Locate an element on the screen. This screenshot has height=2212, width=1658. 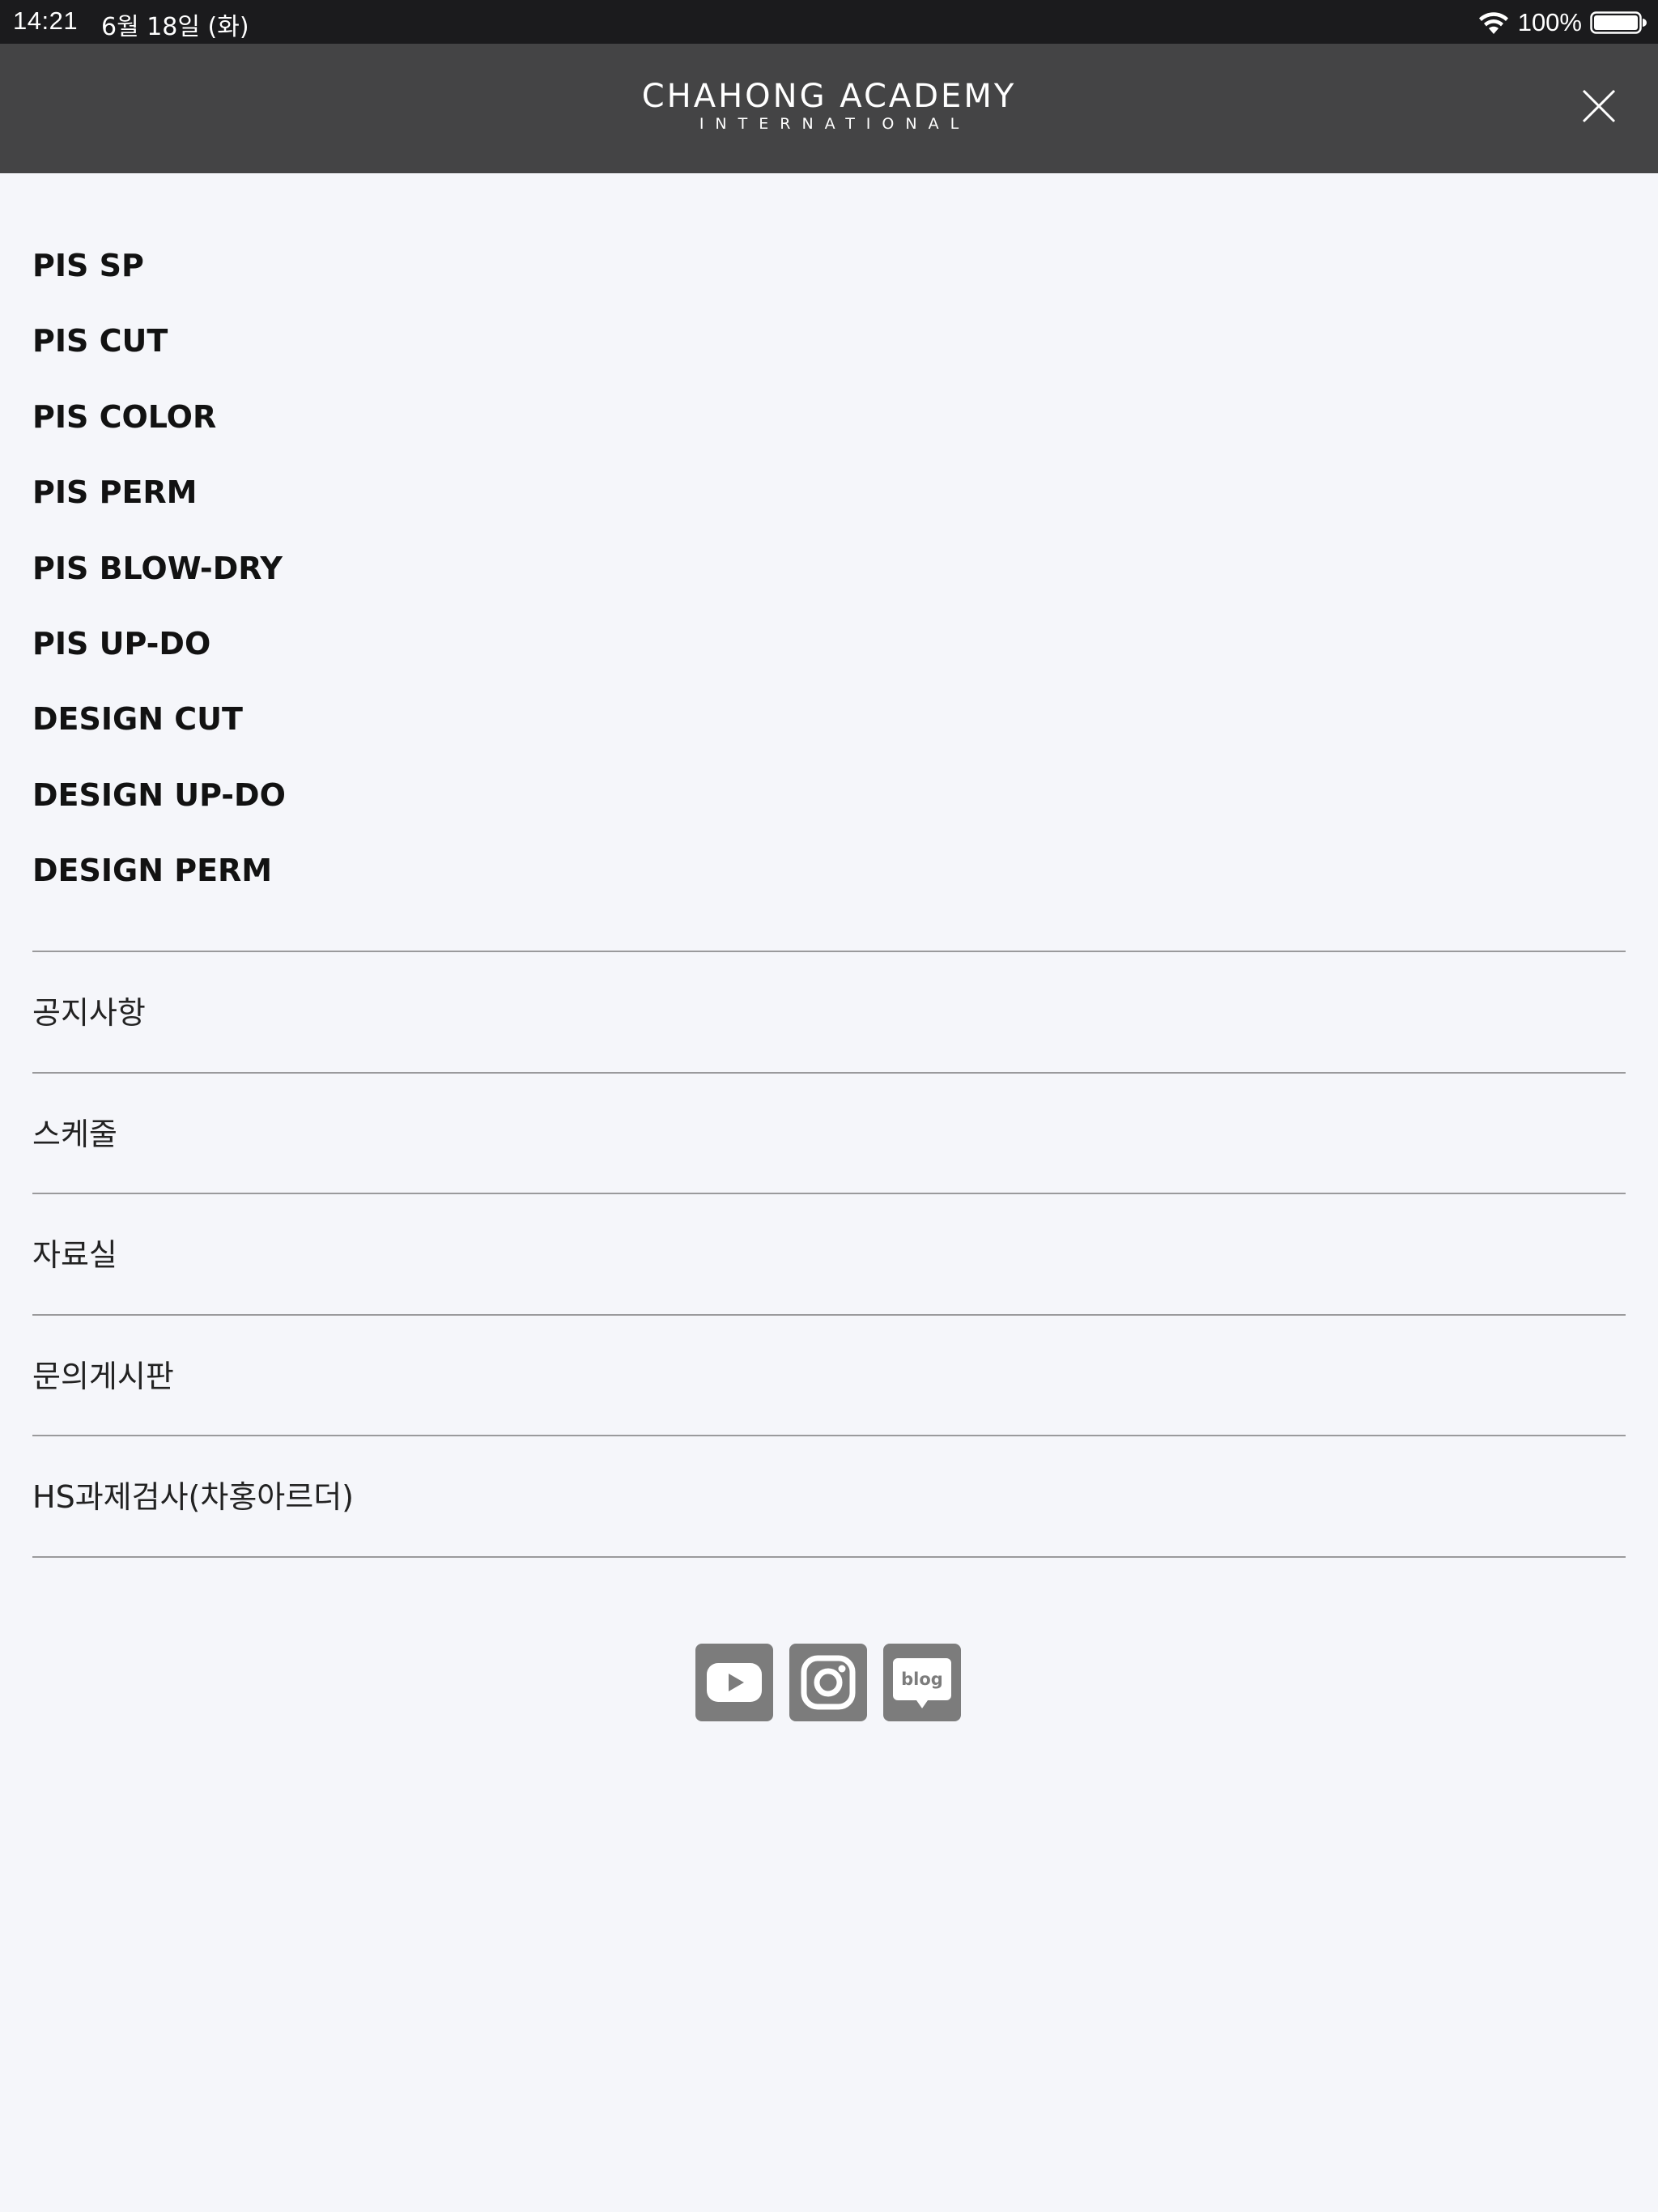
battery-icon is located at coordinates (1618, 22).